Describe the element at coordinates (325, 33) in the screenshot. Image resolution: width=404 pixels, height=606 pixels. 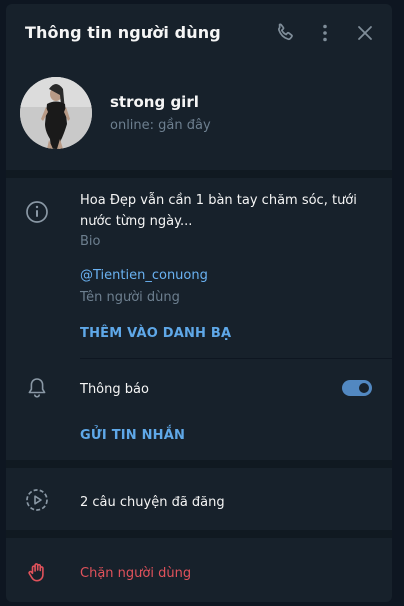
I see `more-vertical-icon` at that location.